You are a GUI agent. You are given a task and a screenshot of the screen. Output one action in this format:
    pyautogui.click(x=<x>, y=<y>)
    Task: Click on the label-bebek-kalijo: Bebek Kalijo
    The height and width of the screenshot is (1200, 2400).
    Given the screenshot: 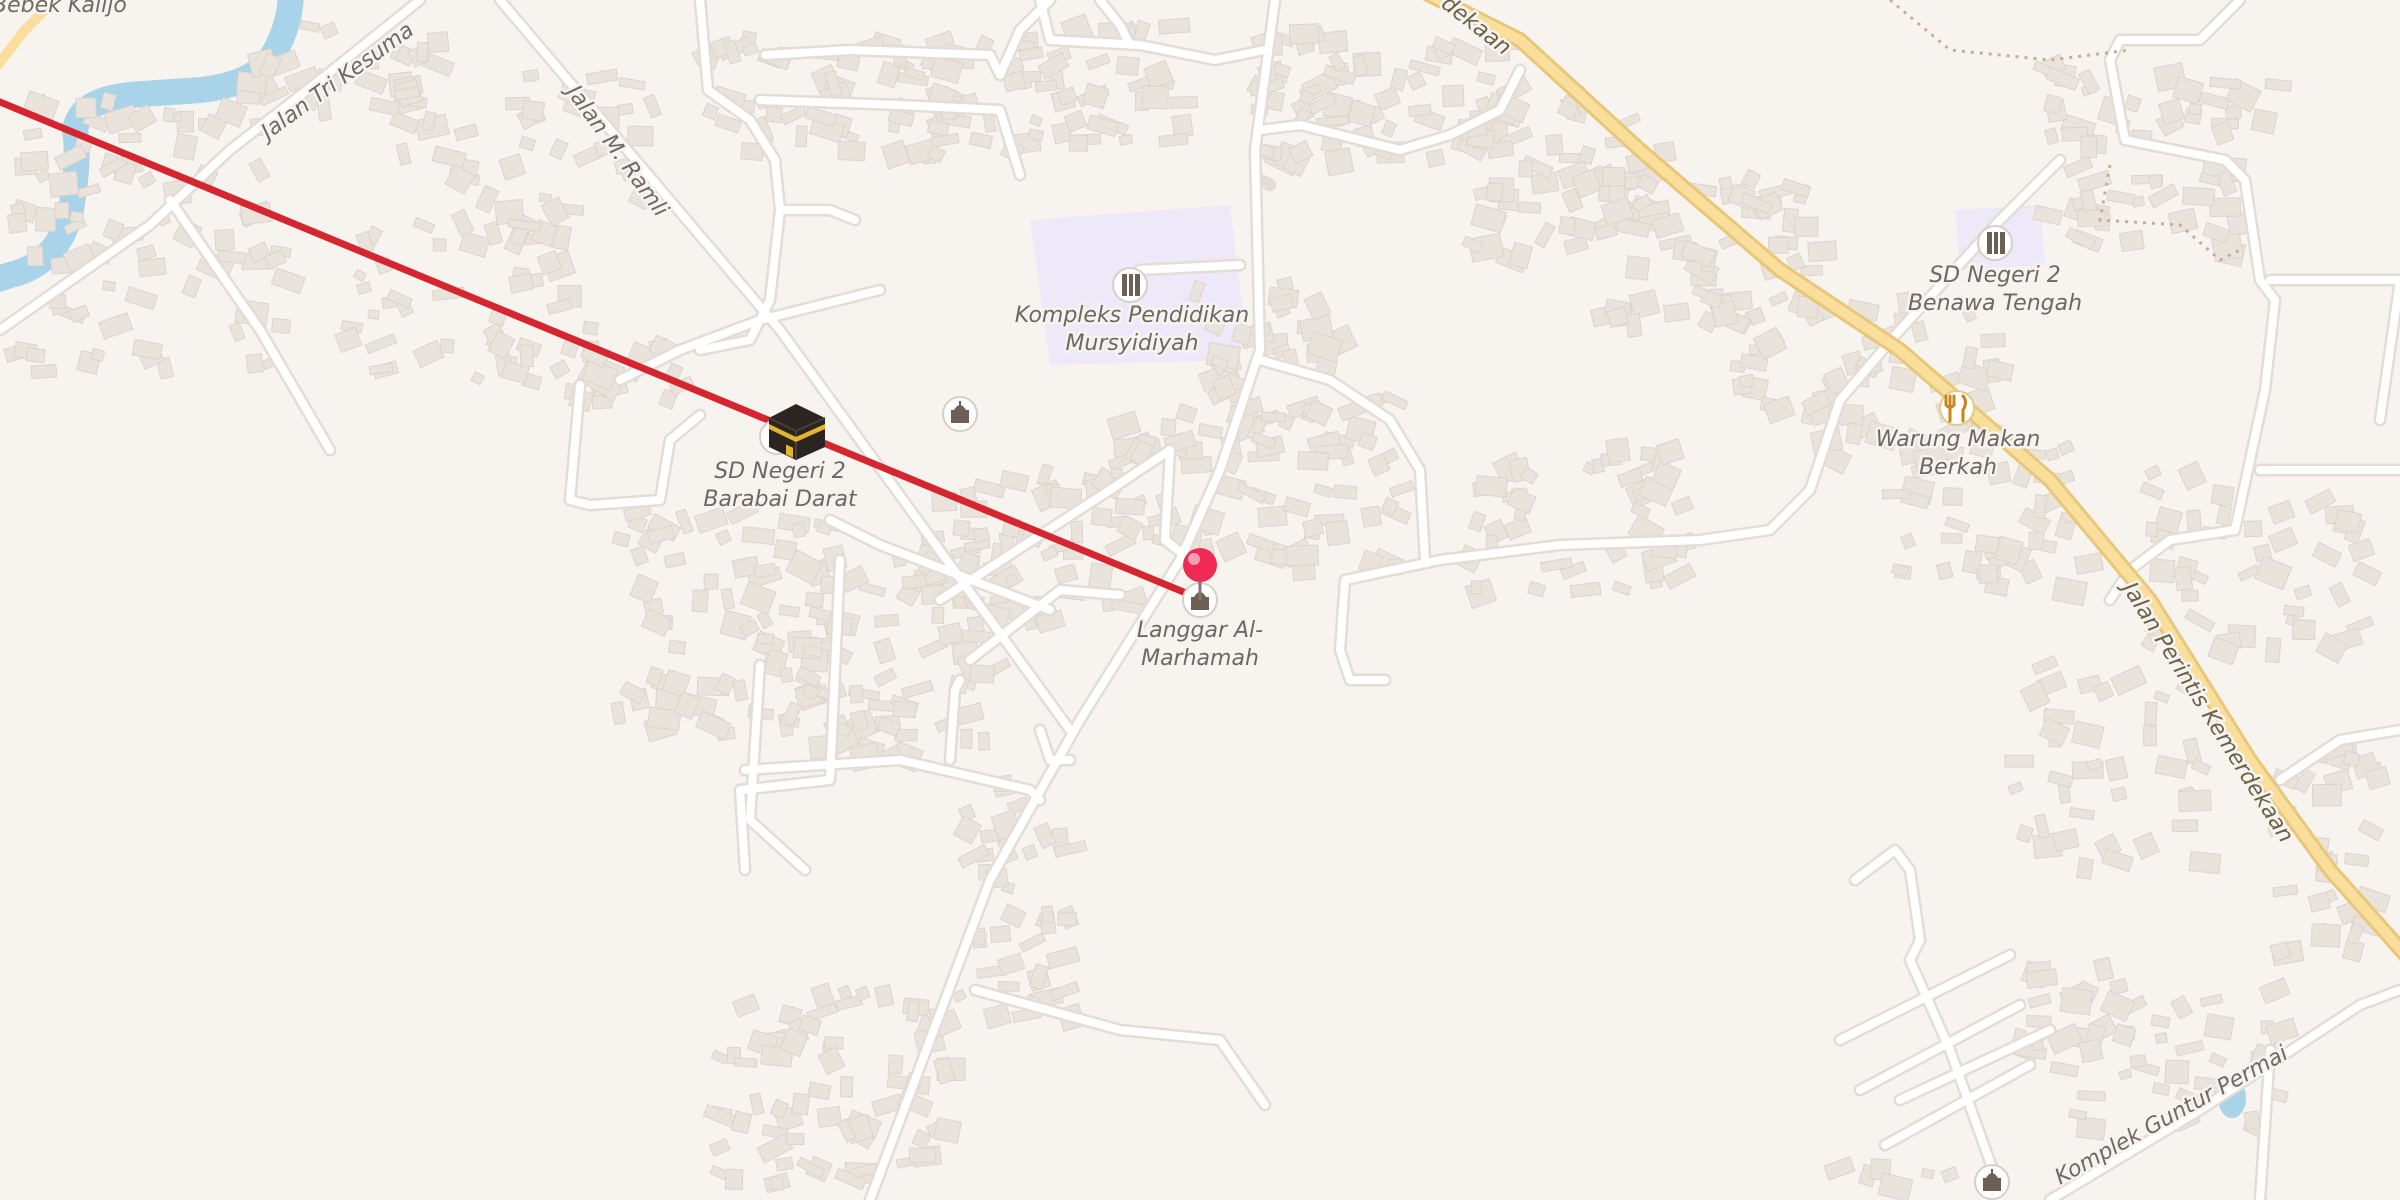 What is the action you would take?
    pyautogui.click(x=63, y=9)
    